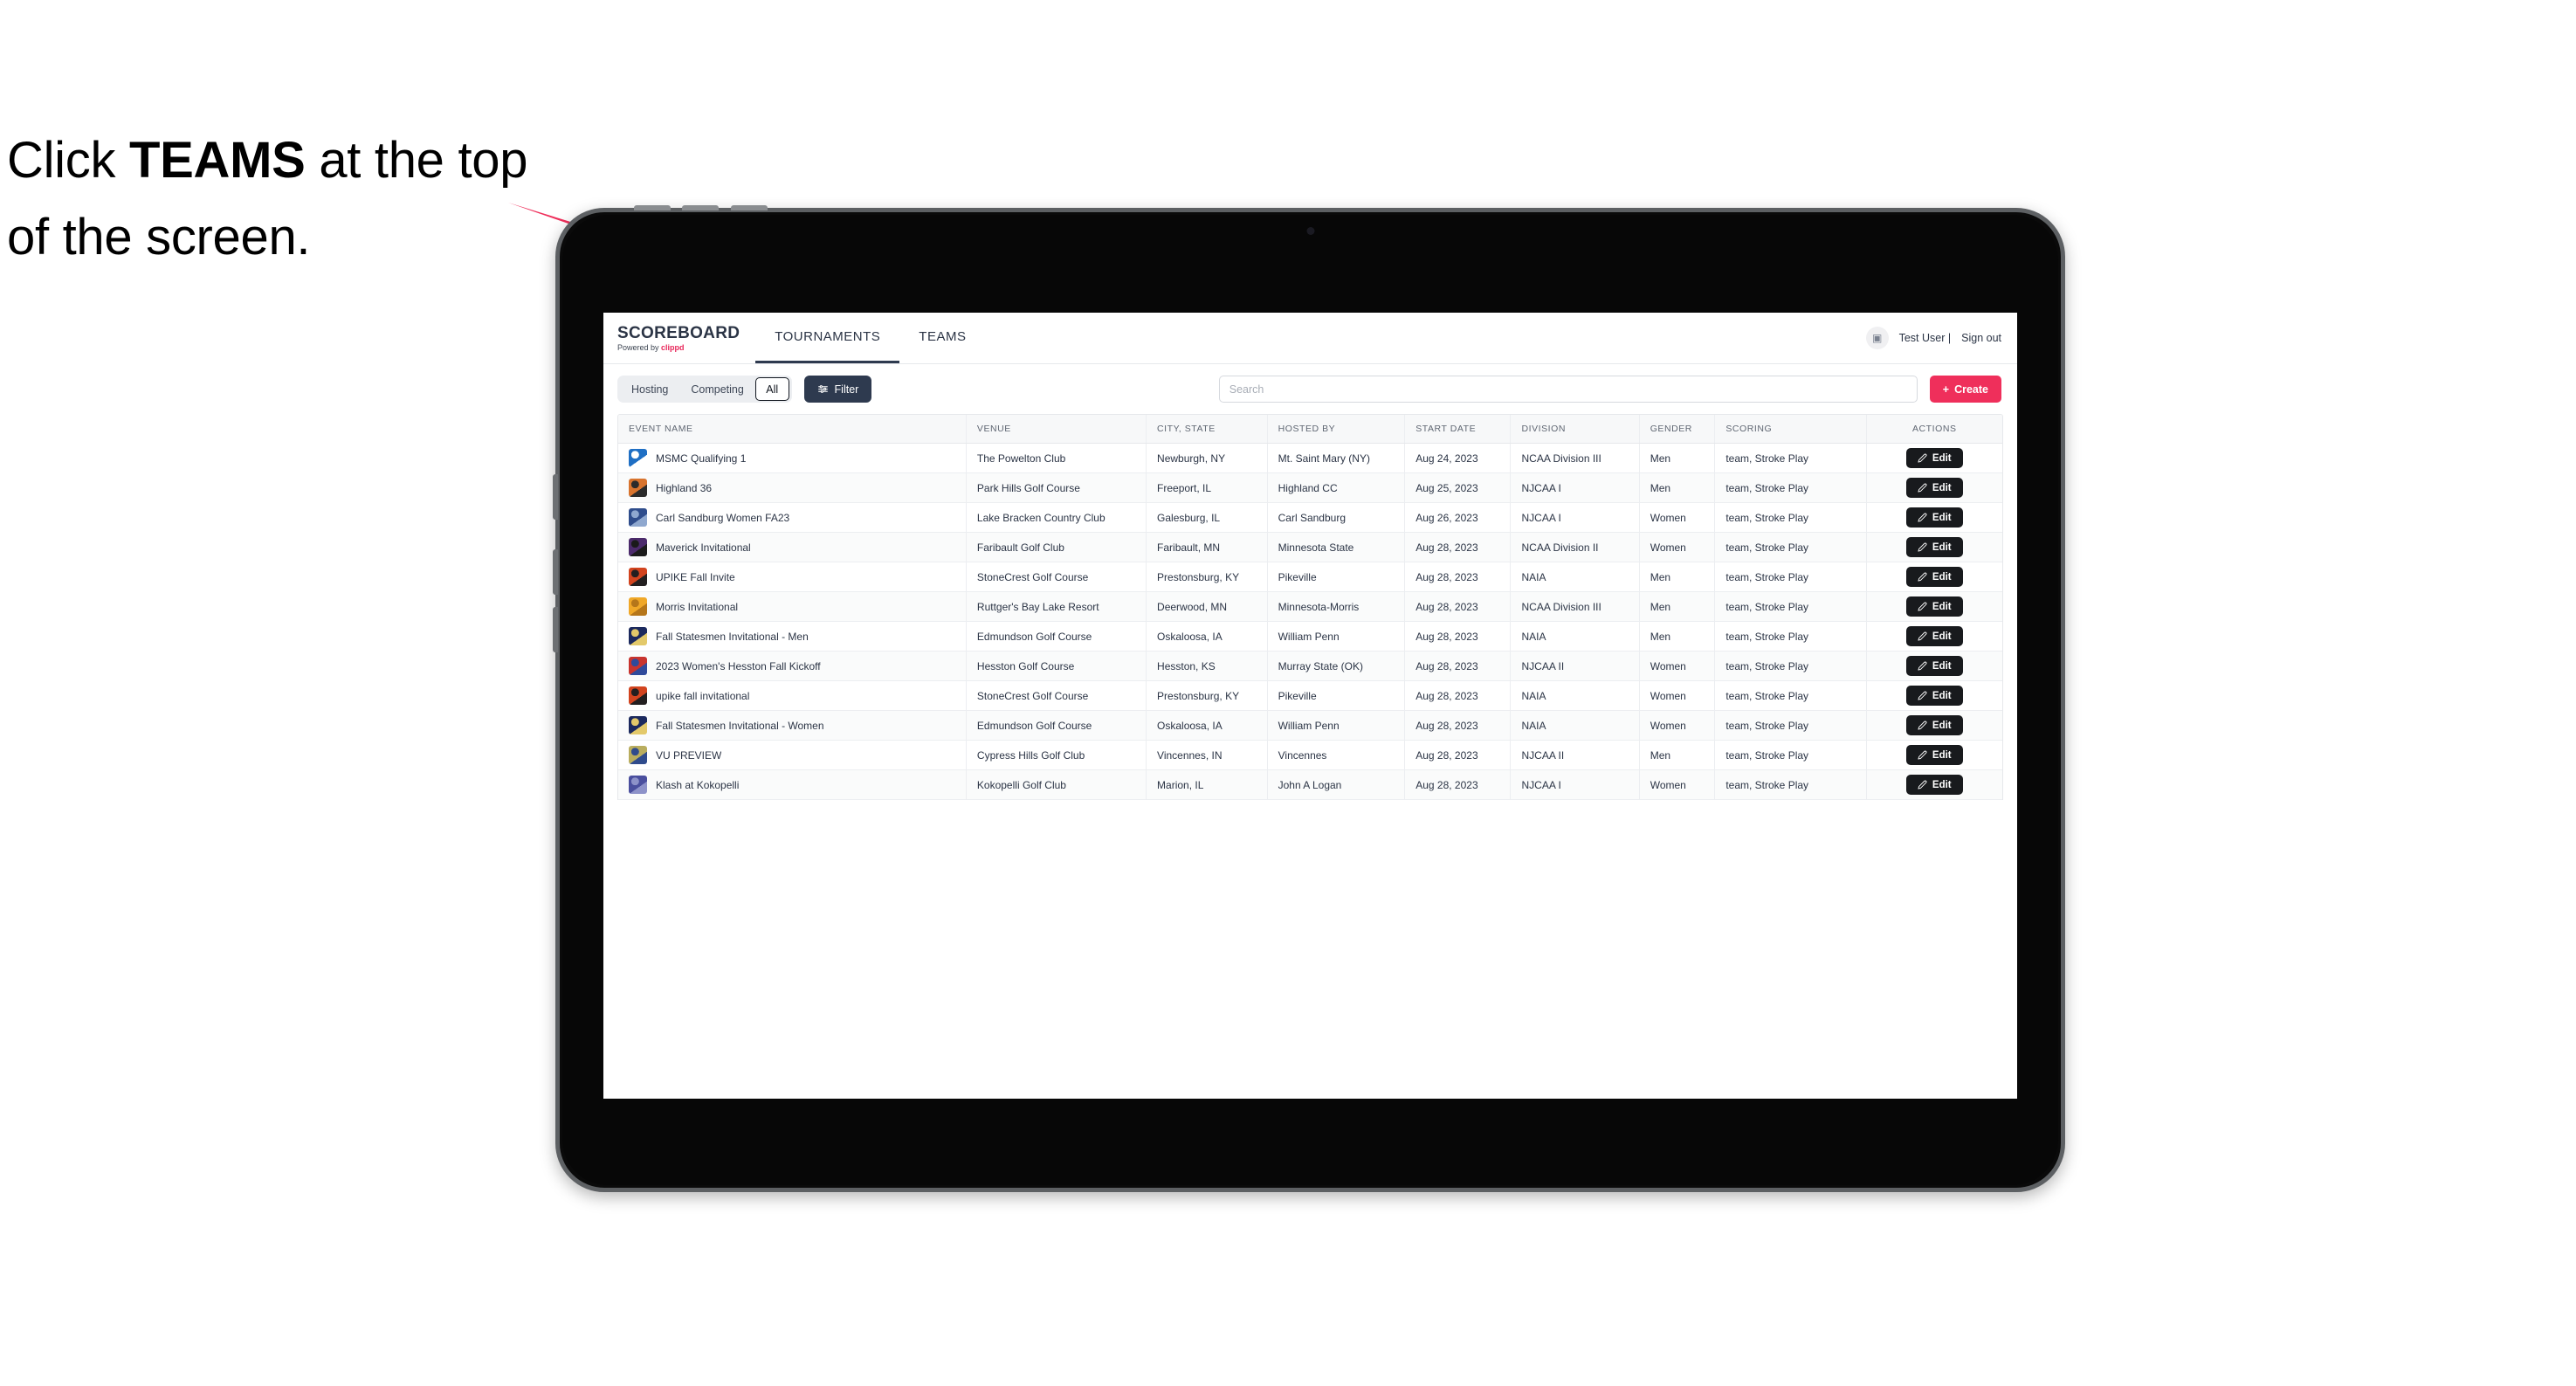  I want to click on search-input, so click(1568, 390).